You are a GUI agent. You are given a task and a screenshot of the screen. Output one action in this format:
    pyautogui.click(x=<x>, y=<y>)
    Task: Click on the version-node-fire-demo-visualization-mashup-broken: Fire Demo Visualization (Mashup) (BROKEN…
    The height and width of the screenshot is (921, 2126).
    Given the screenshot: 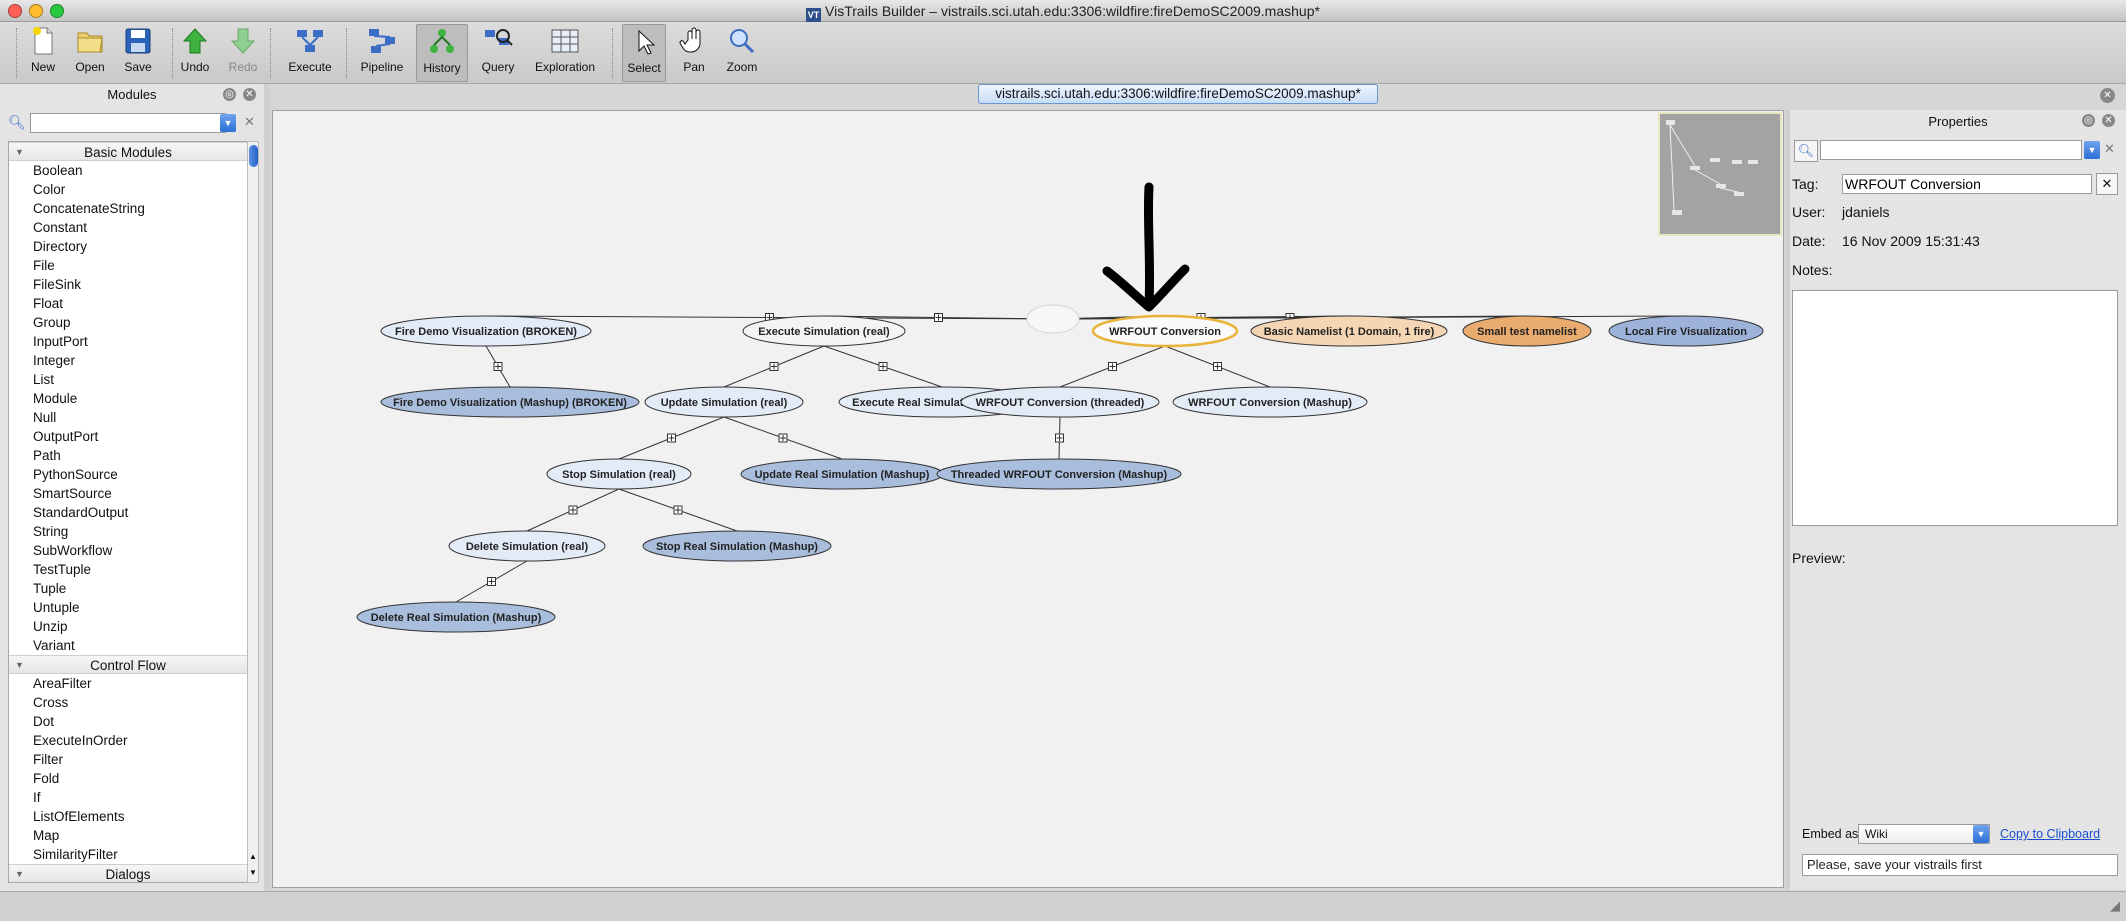 What is the action you would take?
    pyautogui.click(x=510, y=402)
    